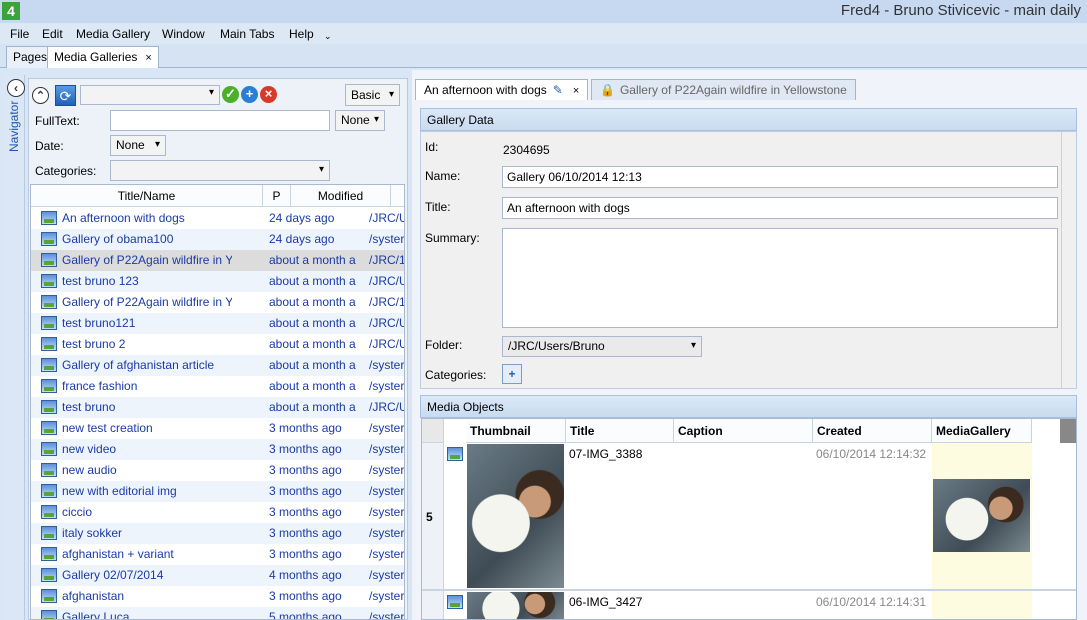 Image resolution: width=1087 pixels, height=620 pixels. Describe the element at coordinates (341, 196) in the screenshot. I see `column-modified: Modified` at that location.